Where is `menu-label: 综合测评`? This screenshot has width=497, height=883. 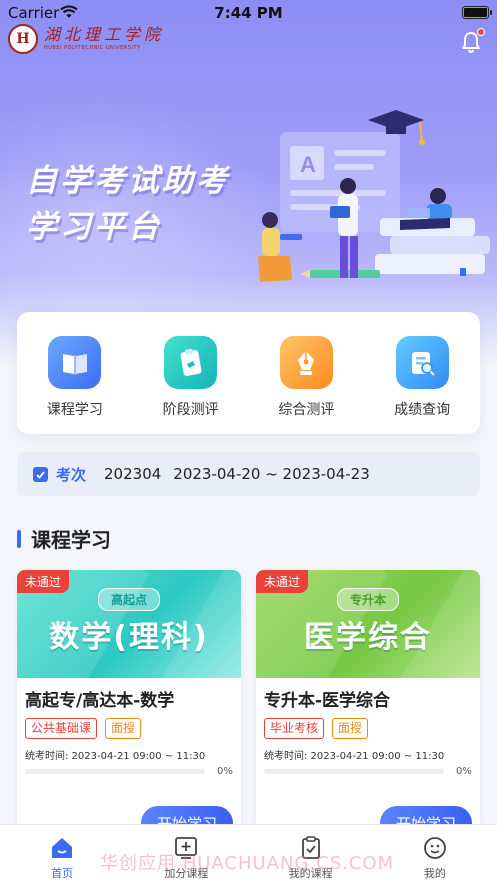 menu-label: 综合测评 is located at coordinates (306, 410).